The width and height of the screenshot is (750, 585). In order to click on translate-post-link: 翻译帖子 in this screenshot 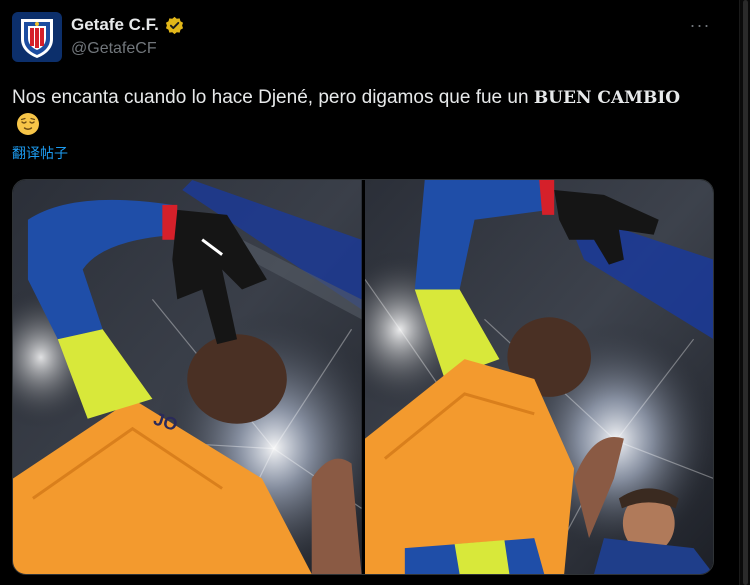, I will do `click(40, 153)`.